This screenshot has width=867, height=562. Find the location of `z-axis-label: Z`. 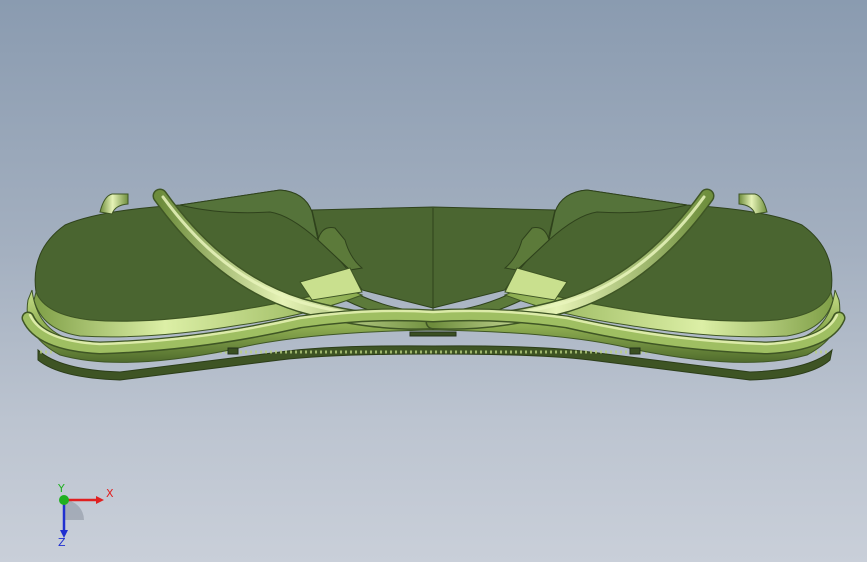

z-axis-label: Z is located at coordinates (62, 542).